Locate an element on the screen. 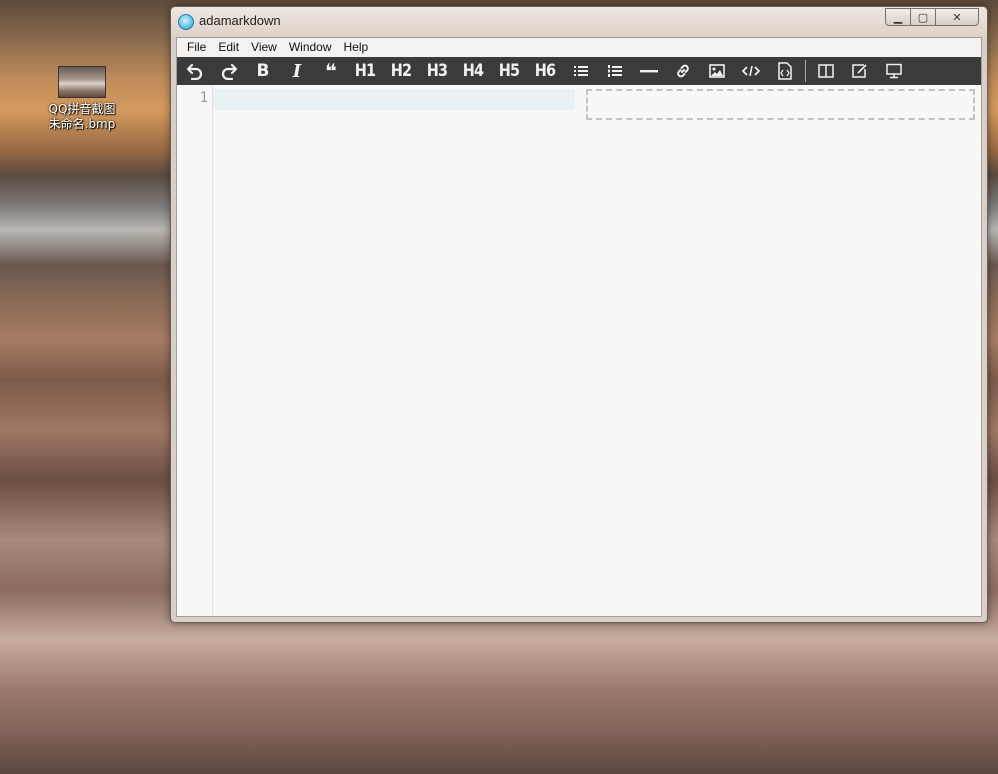  h4-button: H4 is located at coordinates (473, 71).